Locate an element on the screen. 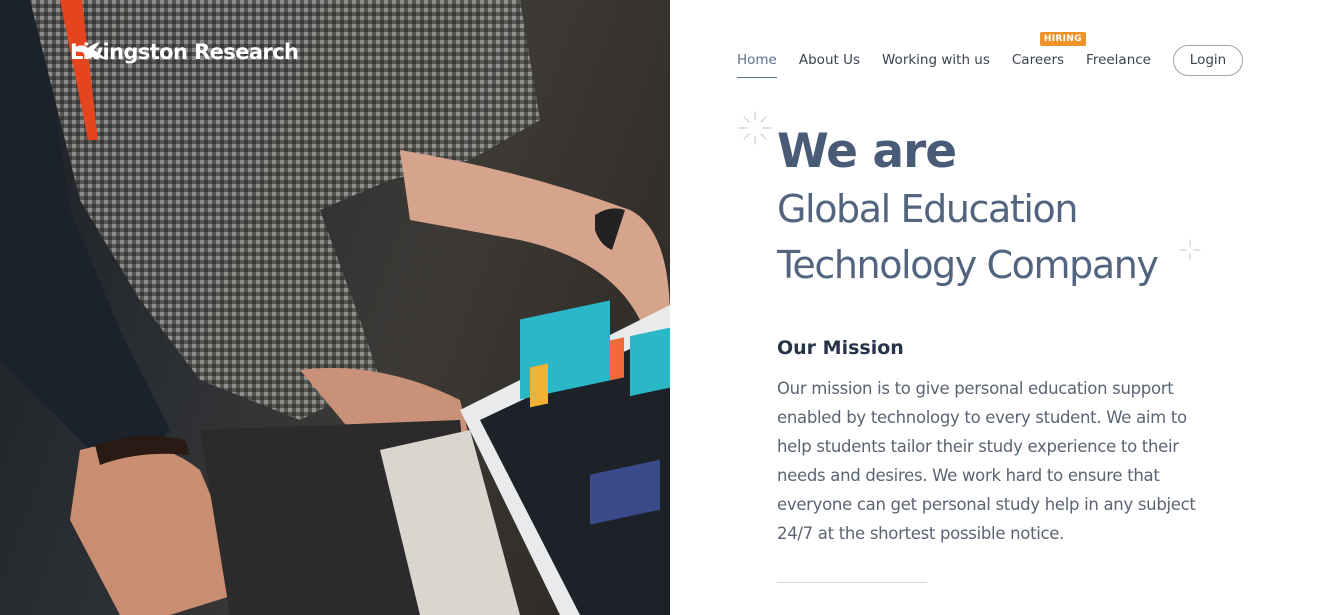 This screenshot has height=615, width=1343. divider is located at coordinates (852, 582).